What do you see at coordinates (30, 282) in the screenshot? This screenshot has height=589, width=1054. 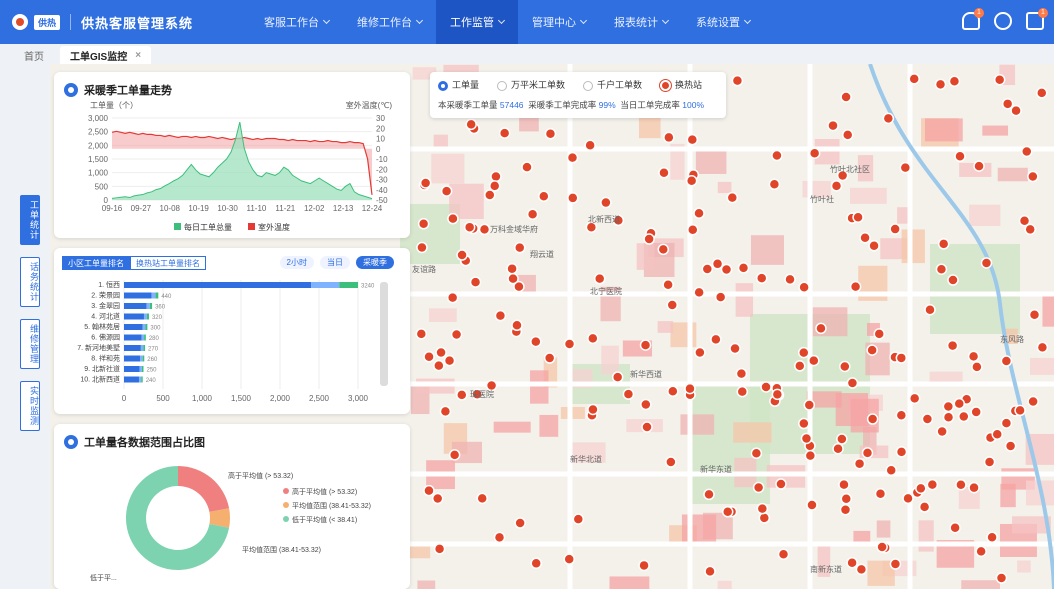 I see `rail-call-stats: 话务统计` at bounding box center [30, 282].